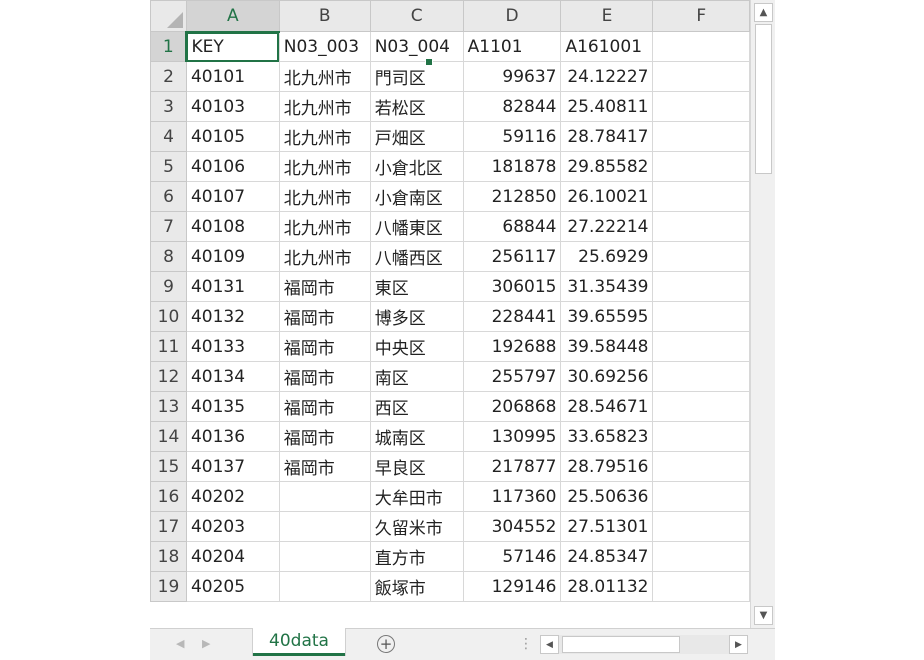 This screenshot has width=924, height=660. Describe the element at coordinates (512, 436) in the screenshot. I see `cell-d14: 130995` at that location.